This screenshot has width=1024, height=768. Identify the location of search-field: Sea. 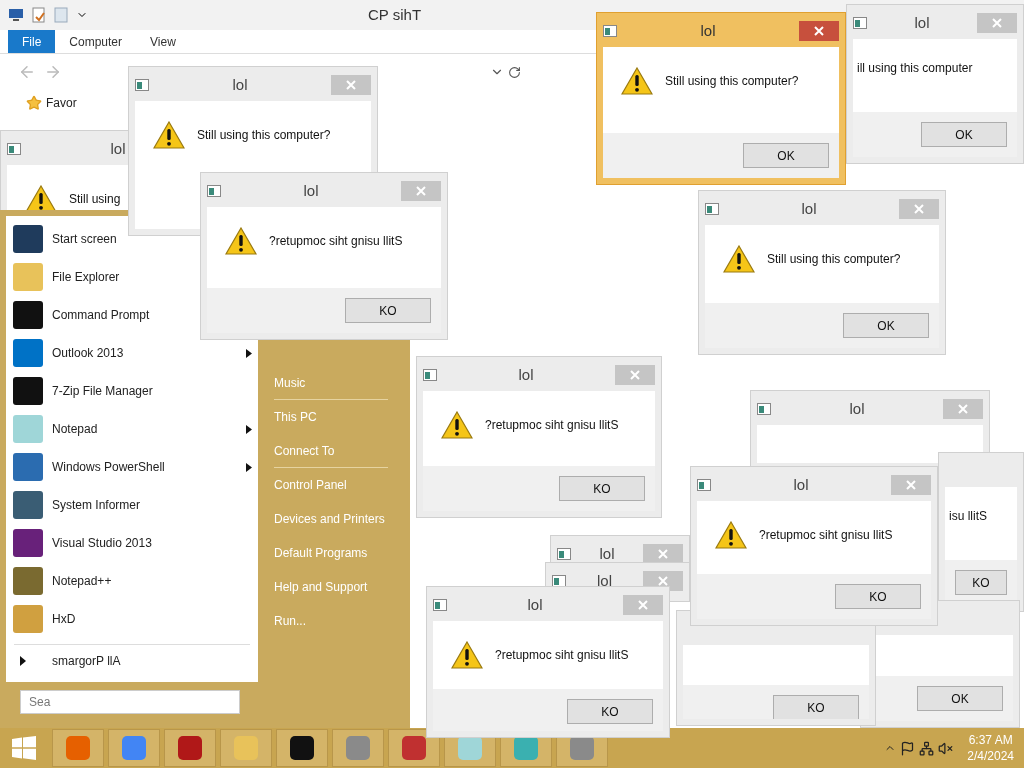
(130, 702).